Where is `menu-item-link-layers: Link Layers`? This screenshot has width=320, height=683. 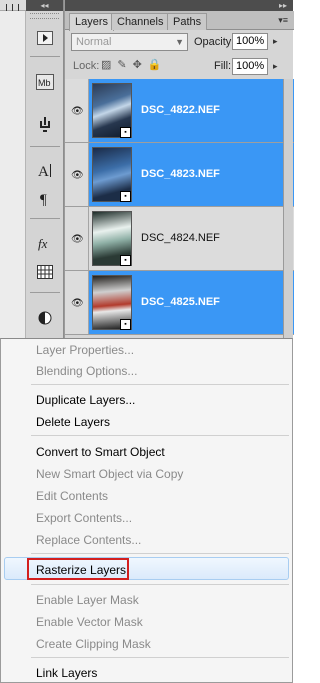
menu-item-link-layers: Link Layers is located at coordinates (66, 673).